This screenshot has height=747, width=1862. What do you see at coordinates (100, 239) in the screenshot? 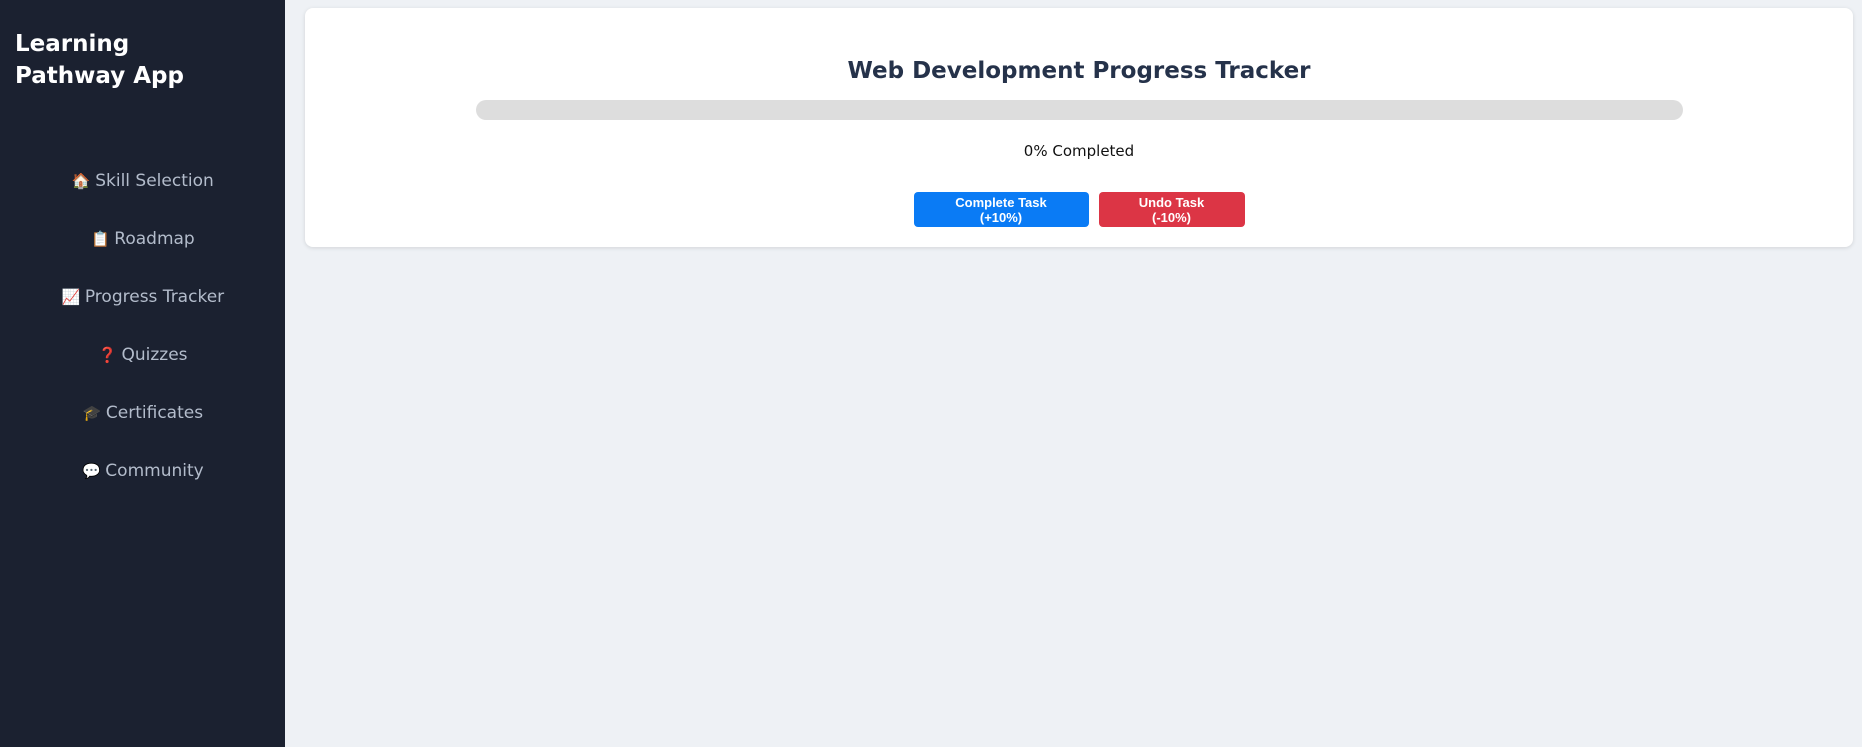
I see `clipboard-icon: 📋` at bounding box center [100, 239].